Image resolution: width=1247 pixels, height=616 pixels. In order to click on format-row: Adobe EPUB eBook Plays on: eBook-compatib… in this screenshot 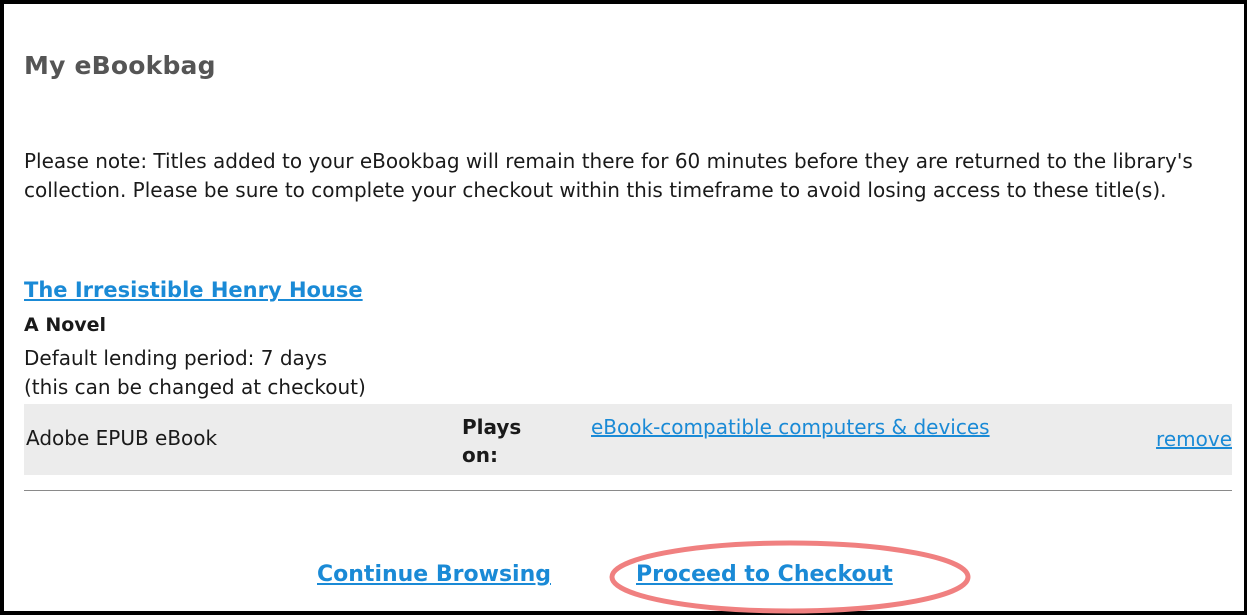, I will do `click(628, 439)`.